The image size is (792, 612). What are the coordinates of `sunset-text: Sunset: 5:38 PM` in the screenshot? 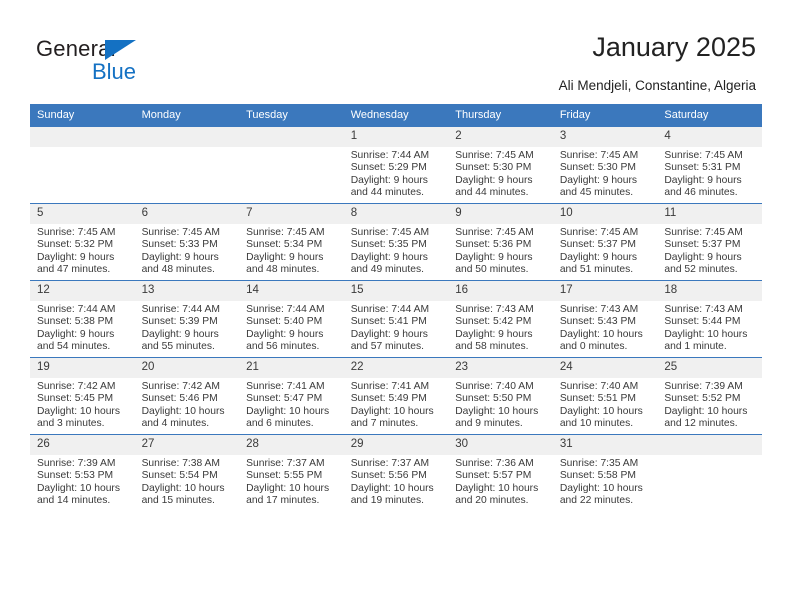 It's located at (75, 322).